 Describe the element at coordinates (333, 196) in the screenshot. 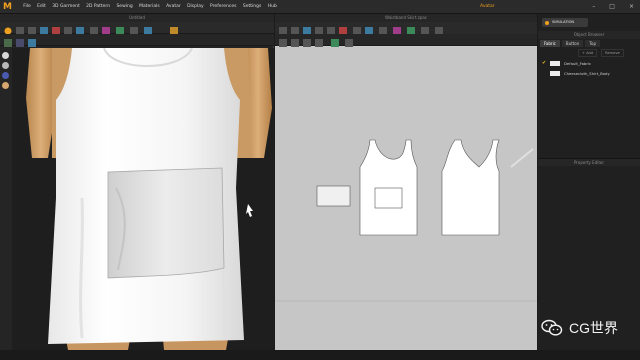

I see `pocket-pattern-piece` at that location.